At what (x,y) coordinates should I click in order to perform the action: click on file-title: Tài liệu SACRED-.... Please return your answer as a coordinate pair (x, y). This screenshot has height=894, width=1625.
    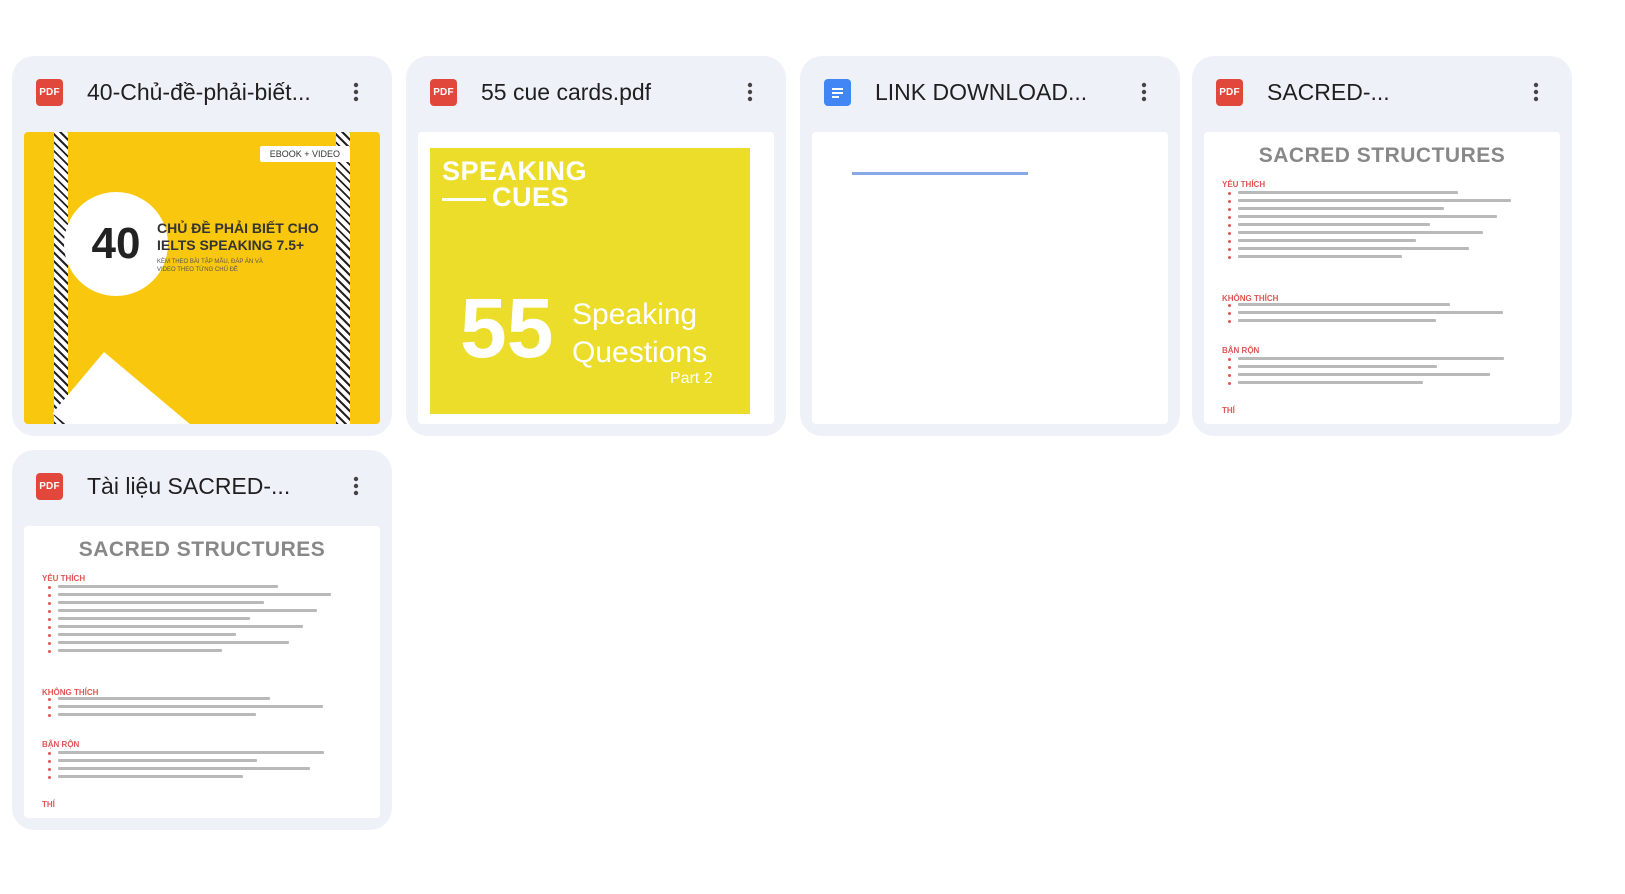
    Looking at the image, I should click on (189, 485).